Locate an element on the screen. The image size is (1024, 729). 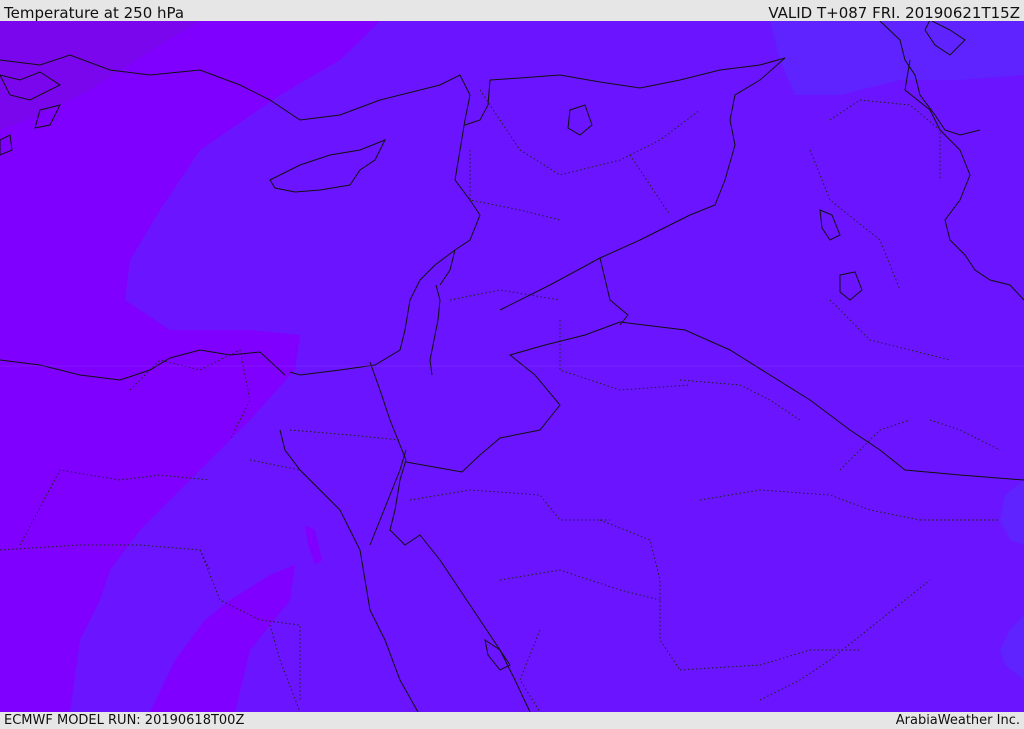
credit-label: ArabiaWeather Inc. is located at coordinates (957, 720).